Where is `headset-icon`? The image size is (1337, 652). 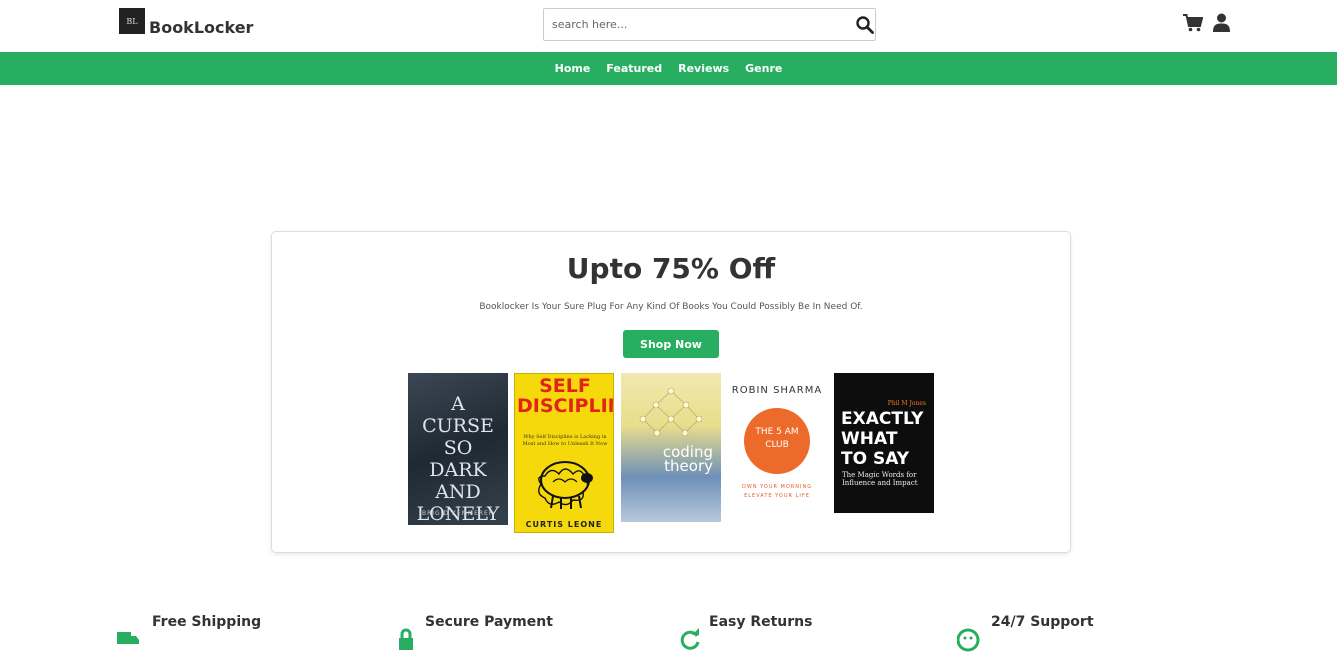
headset-icon is located at coordinates (968, 640).